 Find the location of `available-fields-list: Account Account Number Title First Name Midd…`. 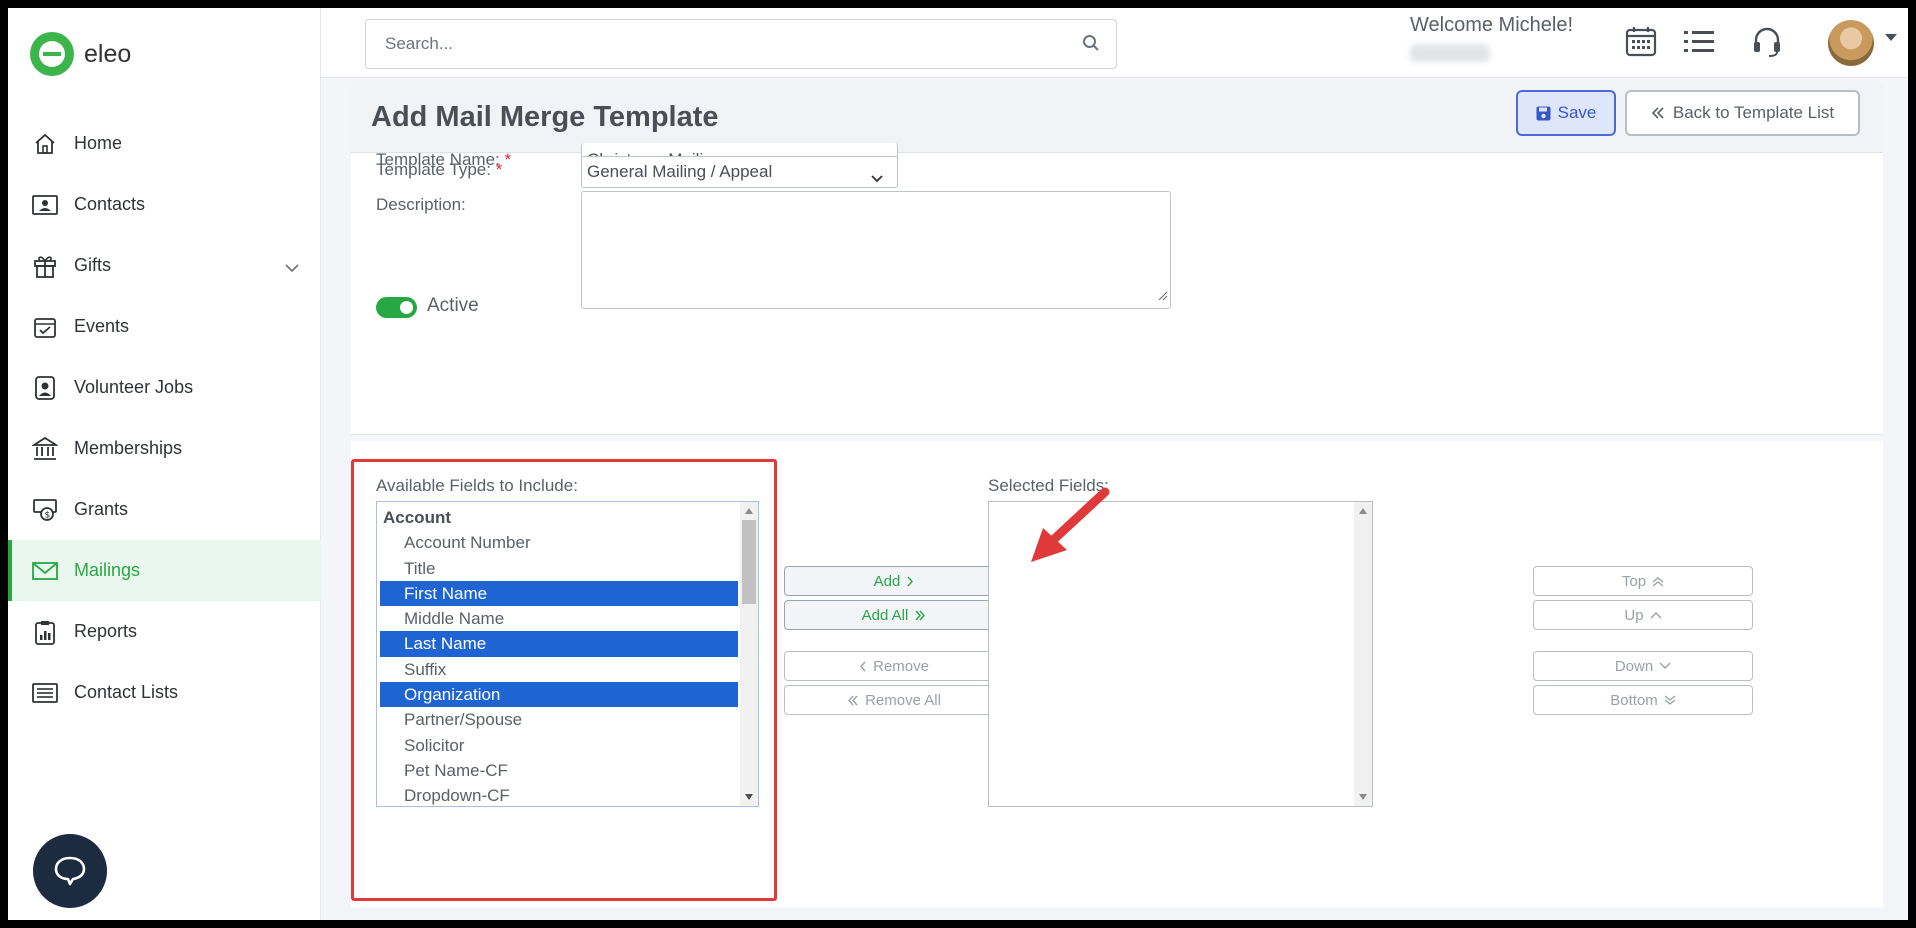

available-fields-list: Account Account Number Title First Name Midd… is located at coordinates (567, 654).